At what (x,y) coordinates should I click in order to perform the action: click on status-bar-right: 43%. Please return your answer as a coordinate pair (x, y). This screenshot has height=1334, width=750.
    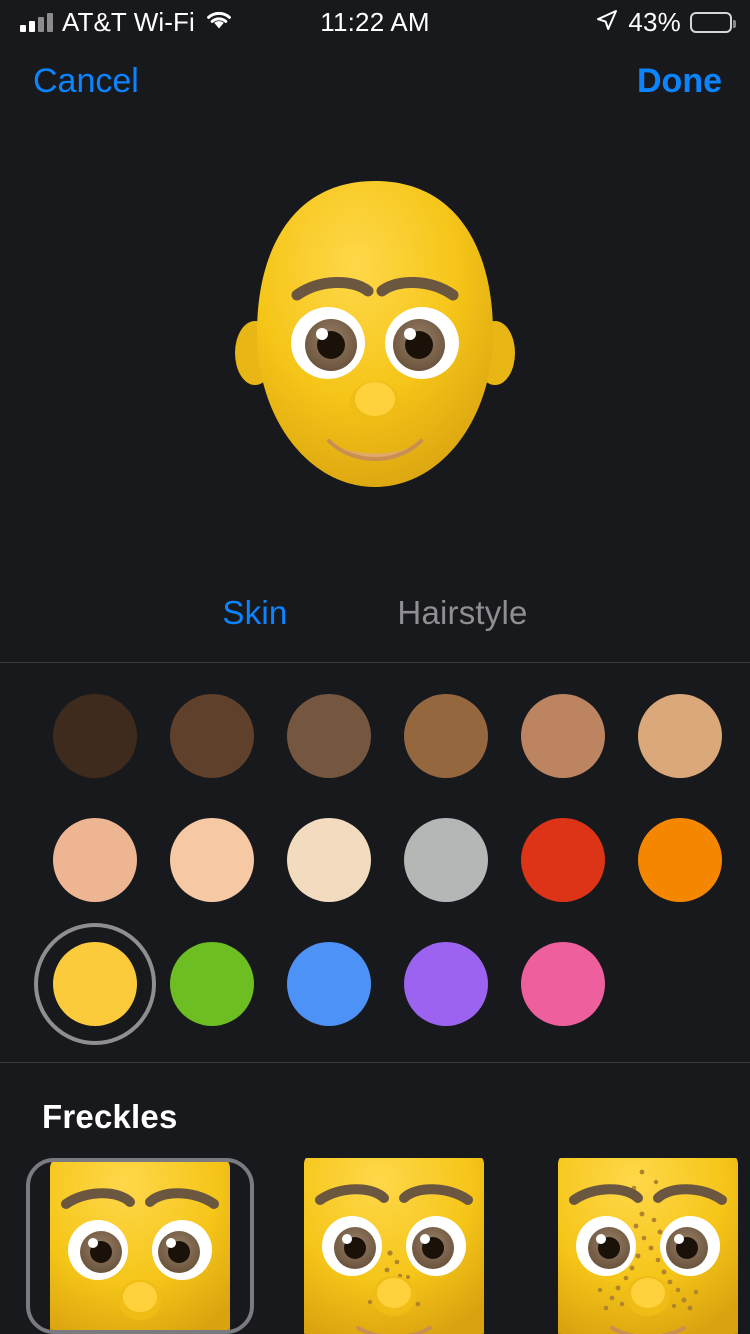
    Looking at the image, I should click on (665, 22).